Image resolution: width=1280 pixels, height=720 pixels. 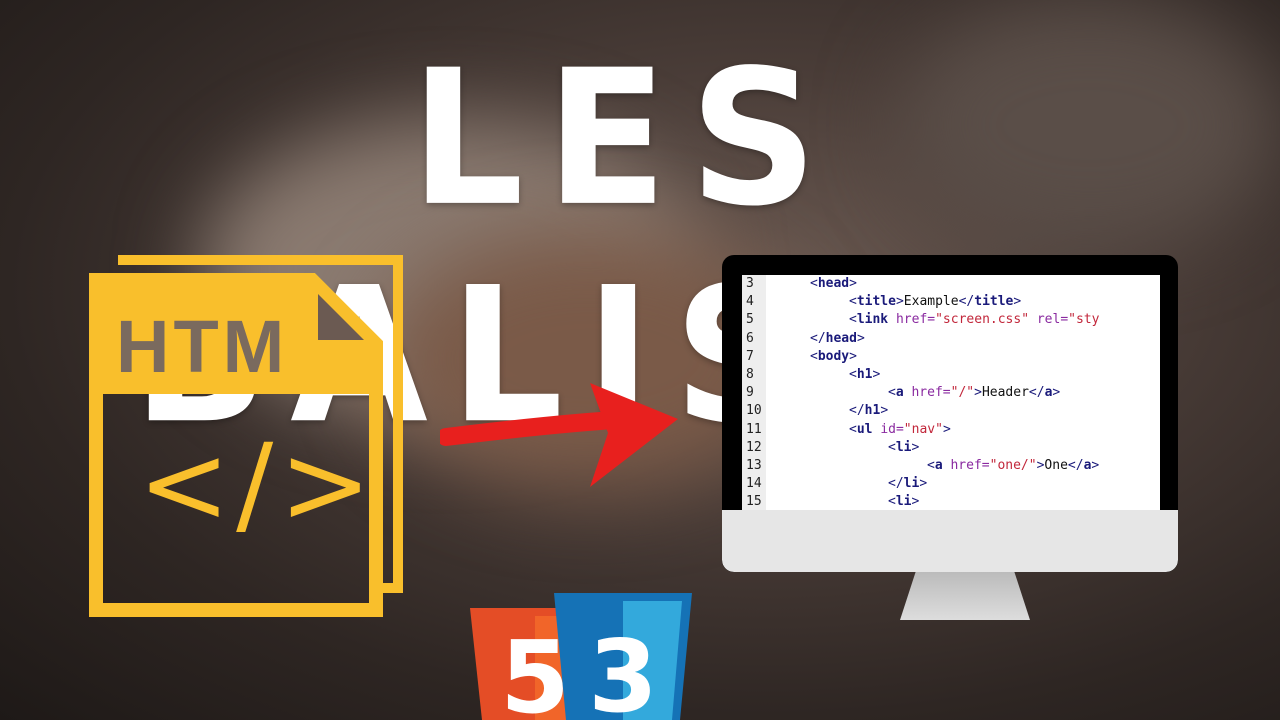 I want to click on red-arrow-icon, so click(x=559, y=435).